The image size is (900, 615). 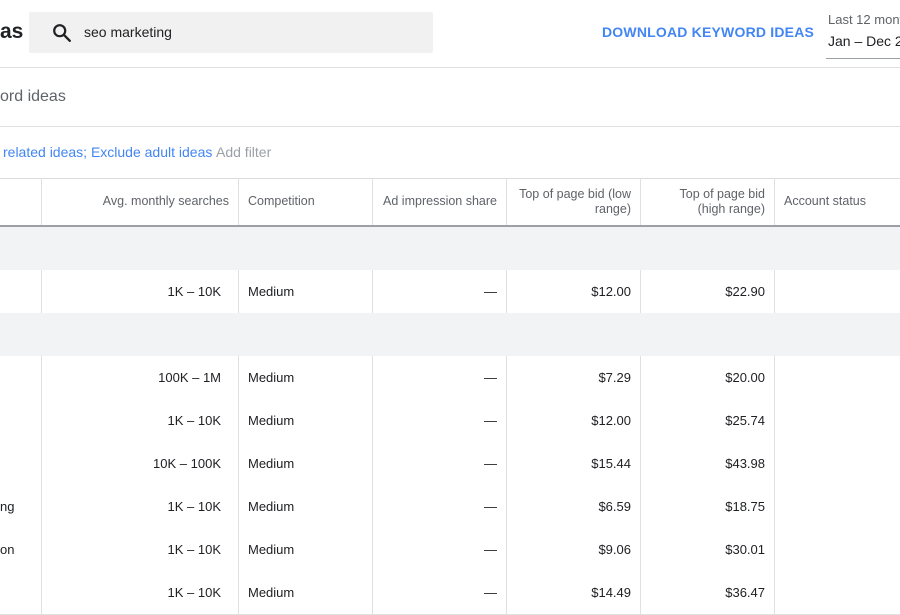 I want to click on bid-high-cell: $22.90, so click(x=708, y=291).